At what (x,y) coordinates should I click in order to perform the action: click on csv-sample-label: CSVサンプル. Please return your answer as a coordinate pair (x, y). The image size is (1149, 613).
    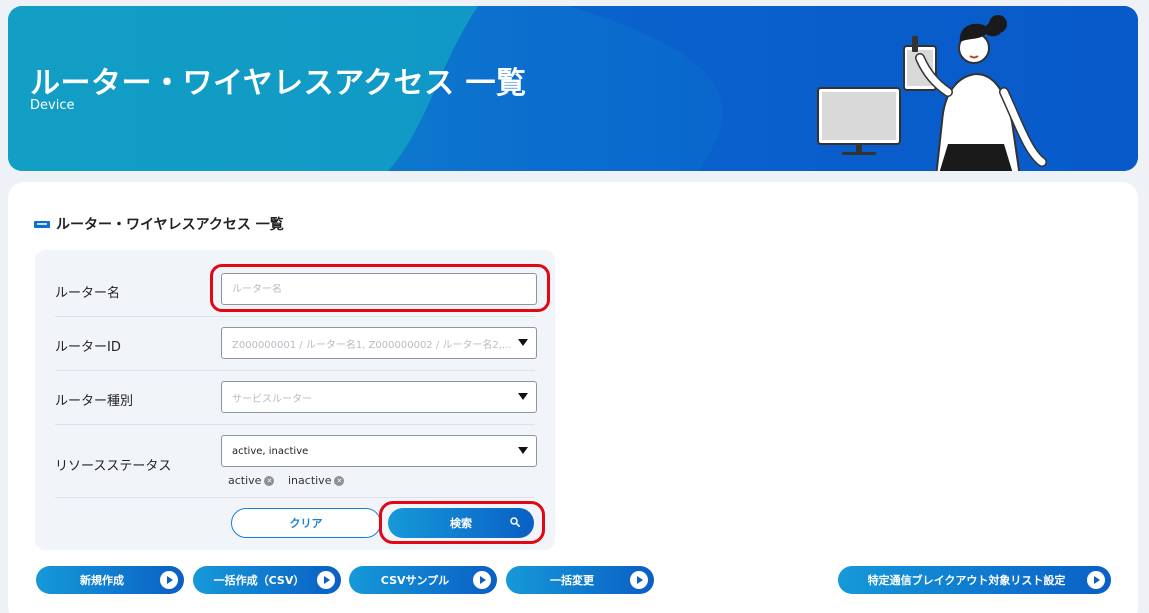
    Looking at the image, I should click on (415, 580).